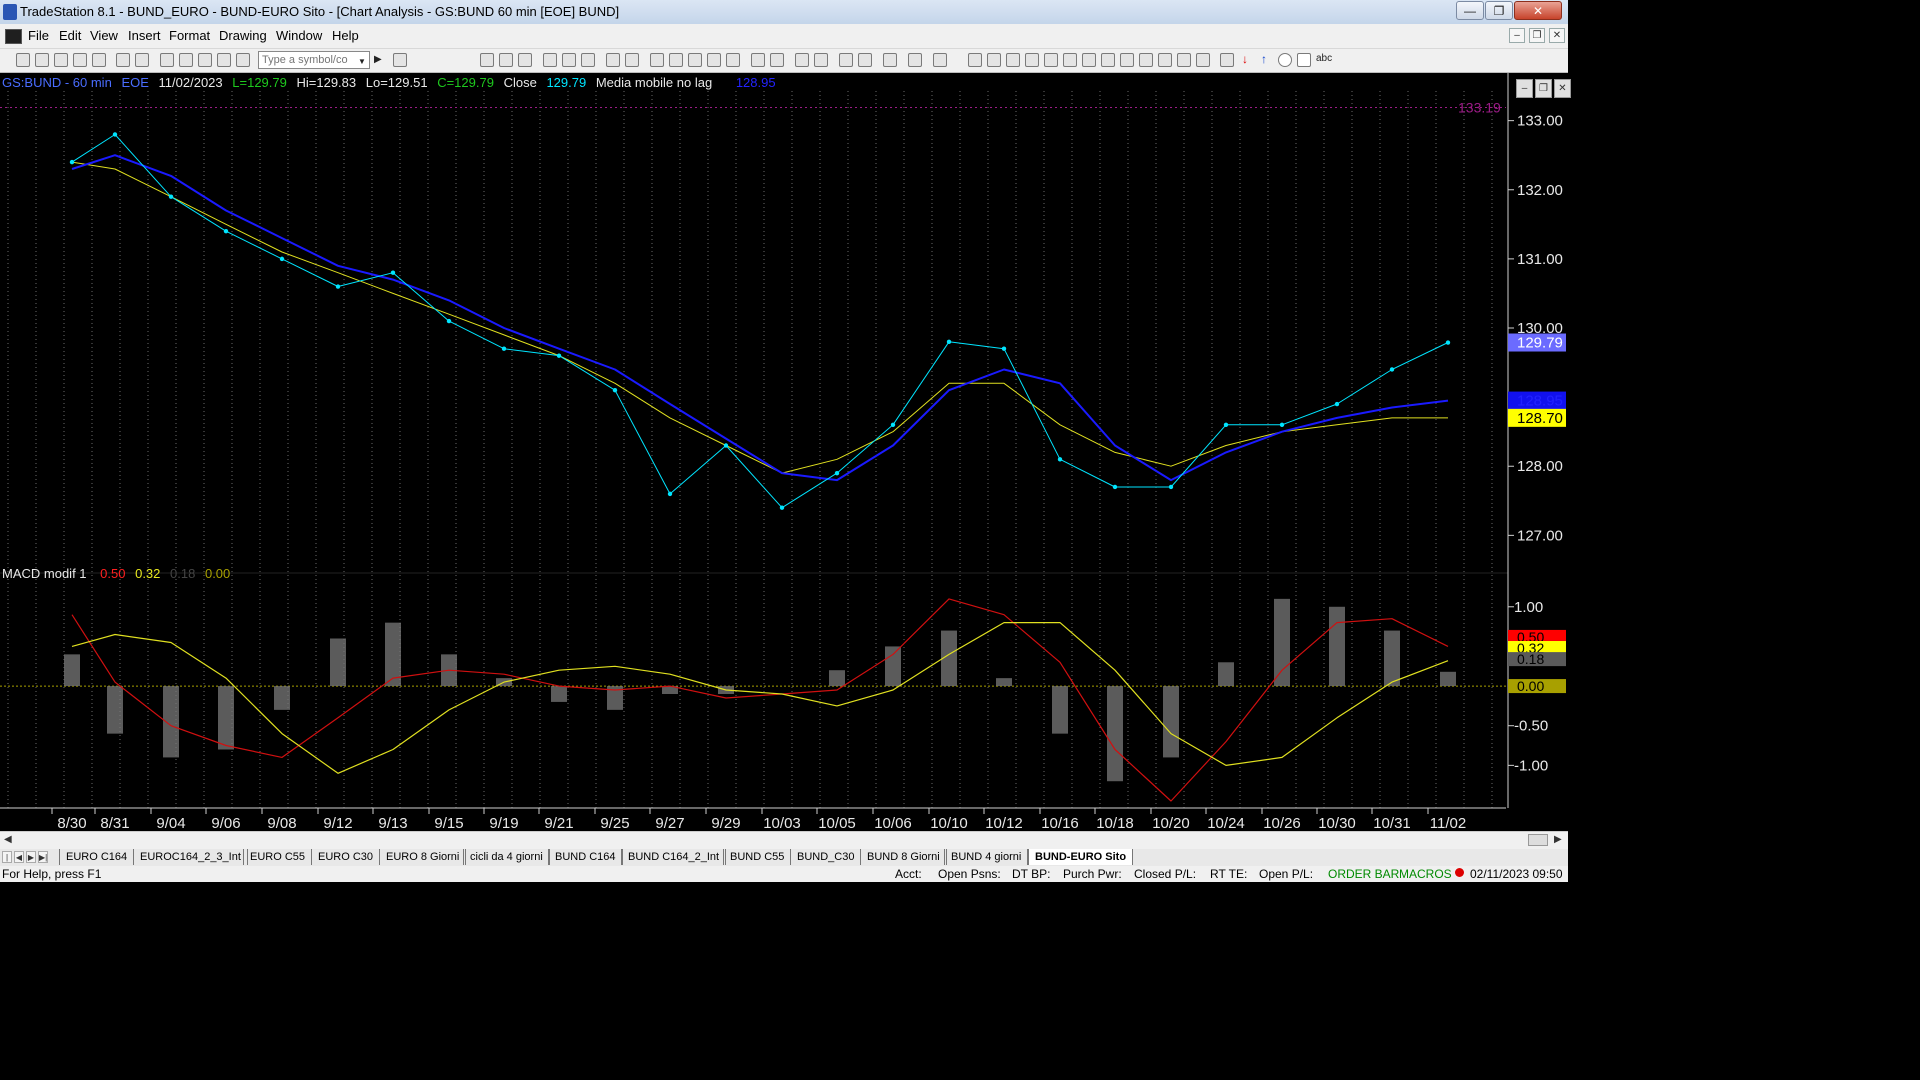  I want to click on candle-icon, so click(695, 60).